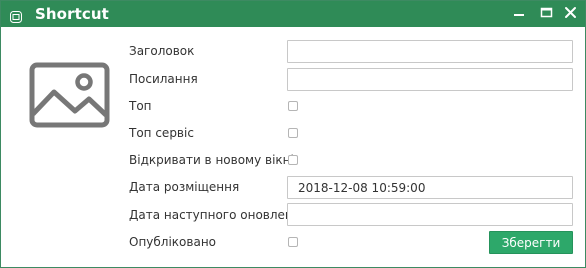 The image size is (586, 268). Describe the element at coordinates (140, 106) in the screenshot. I see `top-checkbox-label: Топ` at that location.